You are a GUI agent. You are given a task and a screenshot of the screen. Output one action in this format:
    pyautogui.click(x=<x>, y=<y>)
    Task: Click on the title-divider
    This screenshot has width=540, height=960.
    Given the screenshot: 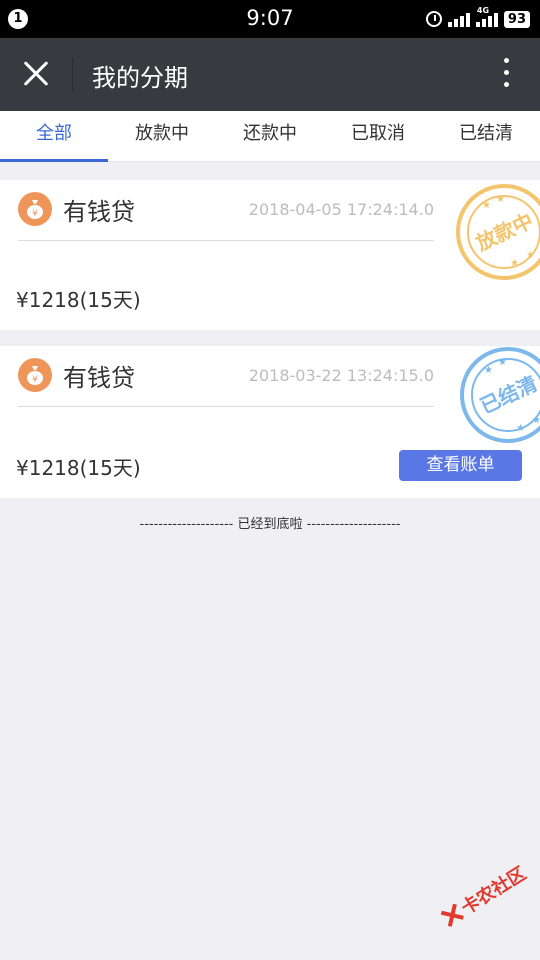 What is the action you would take?
    pyautogui.click(x=72, y=75)
    